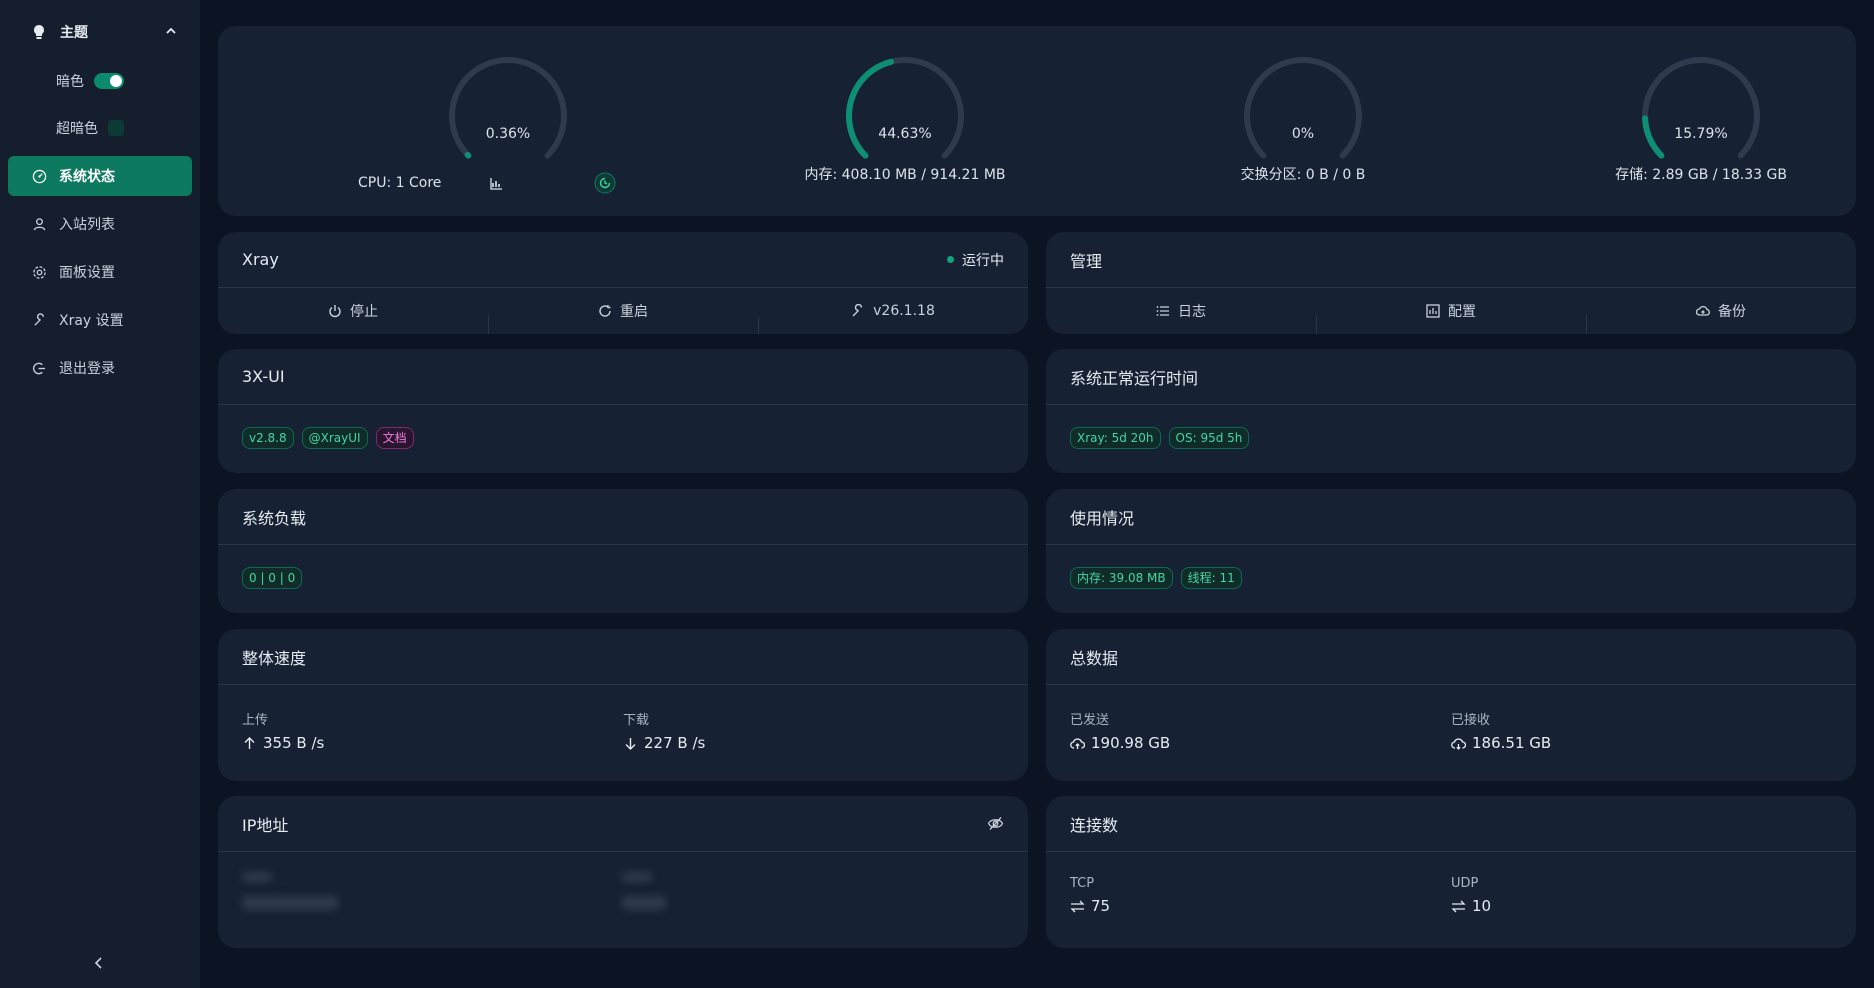 This screenshot has width=1874, height=988. What do you see at coordinates (39, 223) in the screenshot?
I see `user-icon` at bounding box center [39, 223].